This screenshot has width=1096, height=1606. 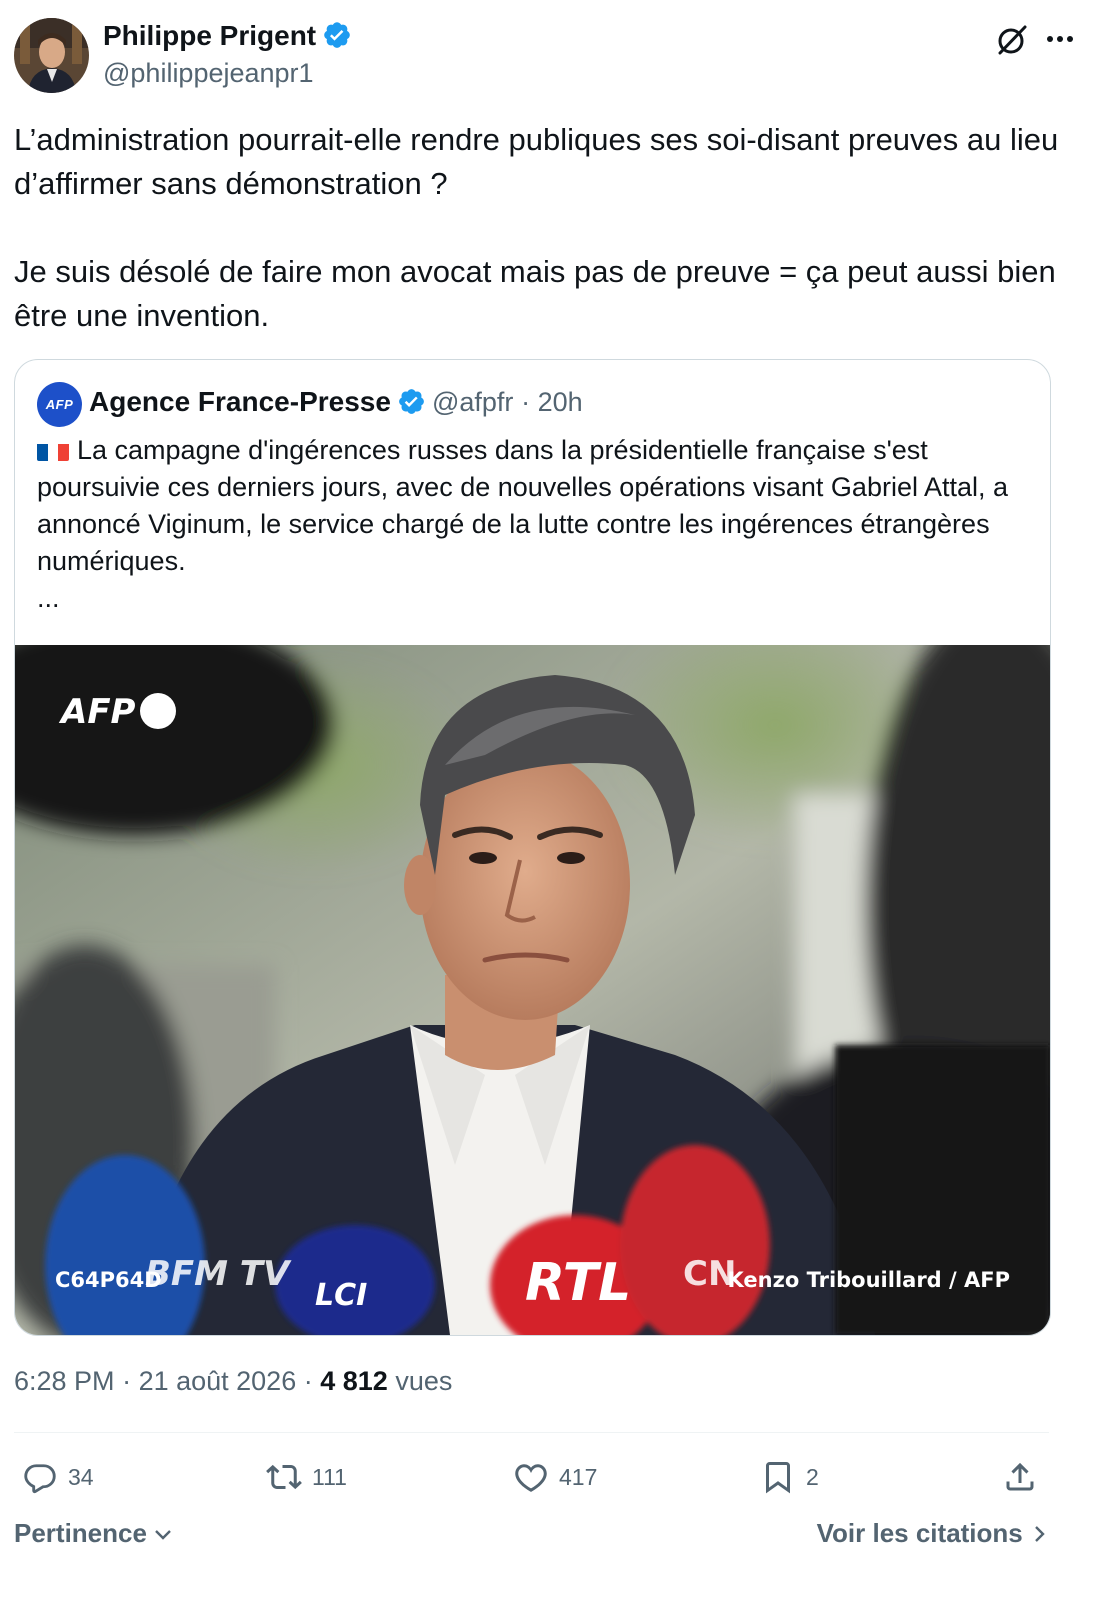 What do you see at coordinates (812, 1476) in the screenshot?
I see `bookmark-count: 2` at bounding box center [812, 1476].